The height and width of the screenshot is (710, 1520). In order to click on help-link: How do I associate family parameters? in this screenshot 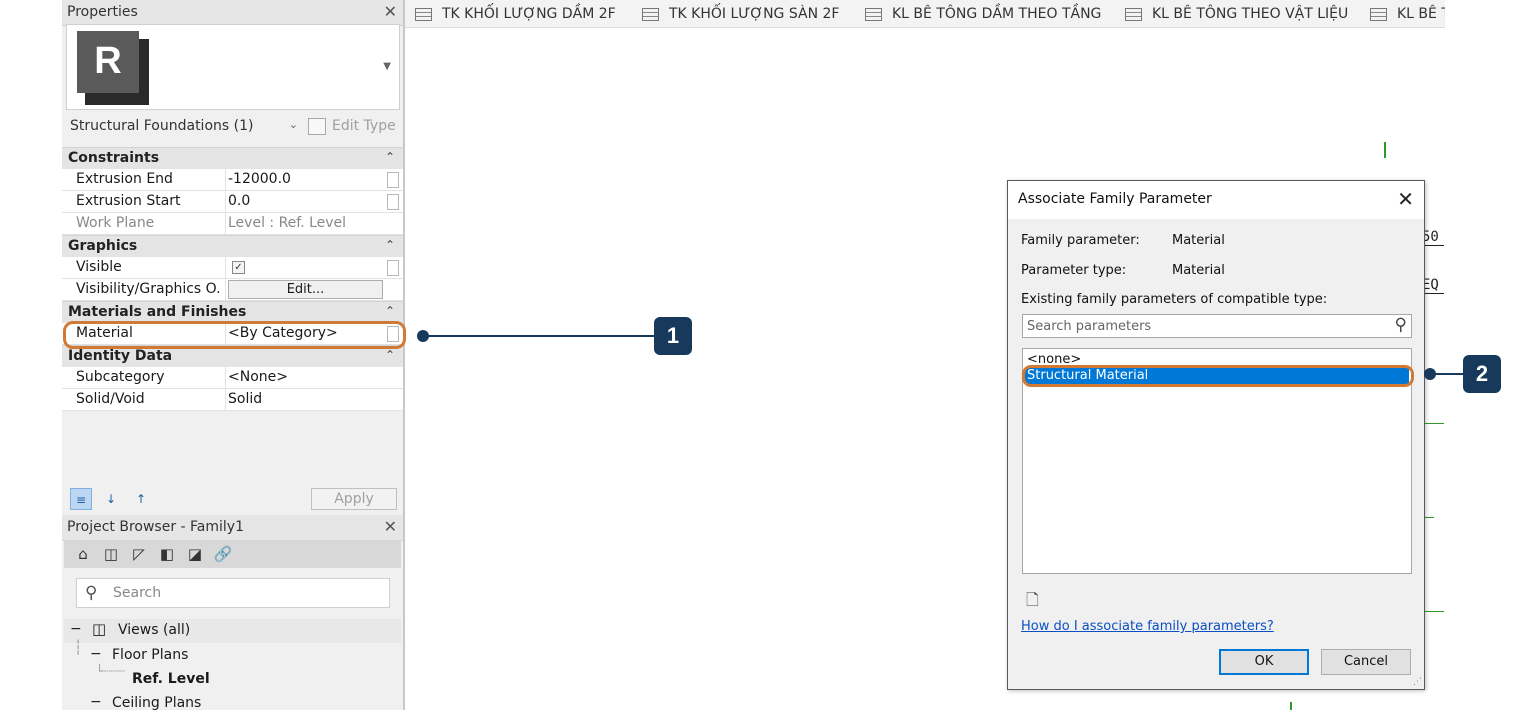, I will do `click(1147, 626)`.